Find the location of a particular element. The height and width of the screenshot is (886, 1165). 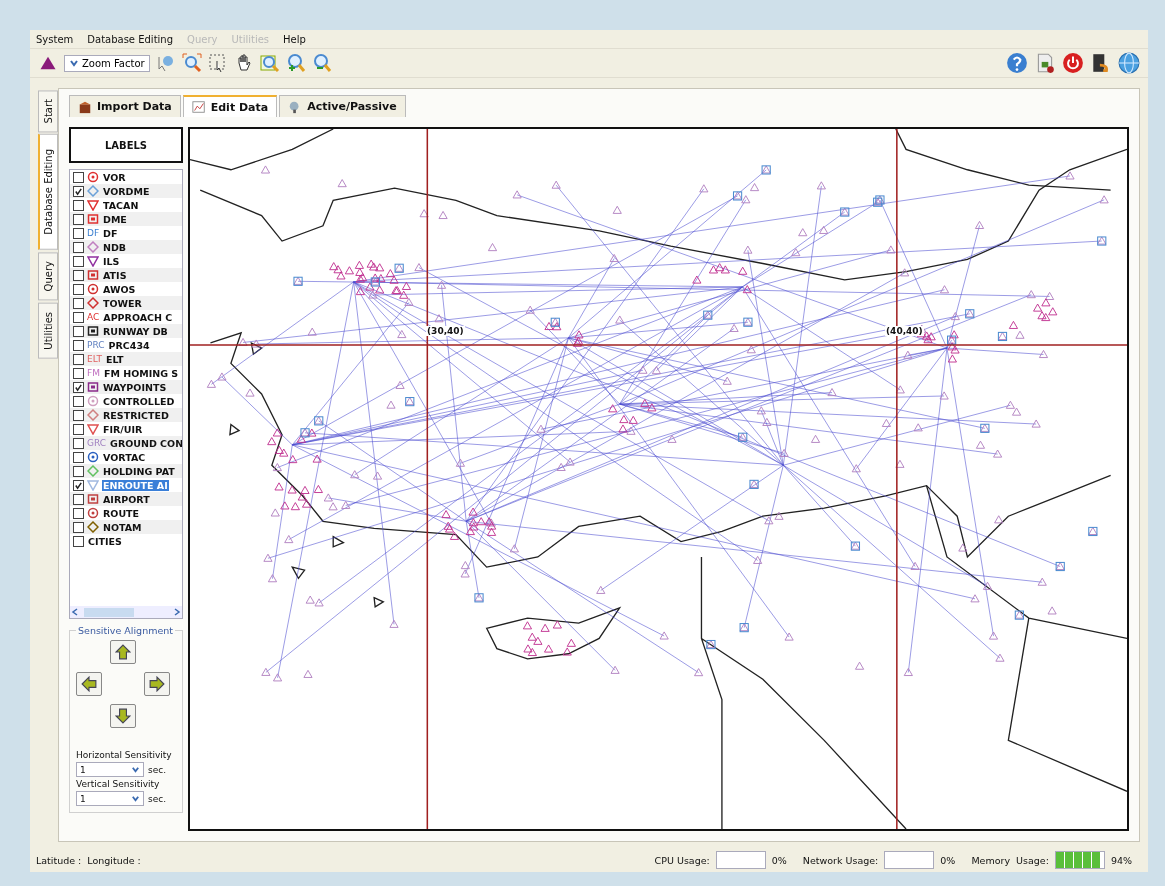

layer-name: ENROUTE AI is located at coordinates (135, 485).